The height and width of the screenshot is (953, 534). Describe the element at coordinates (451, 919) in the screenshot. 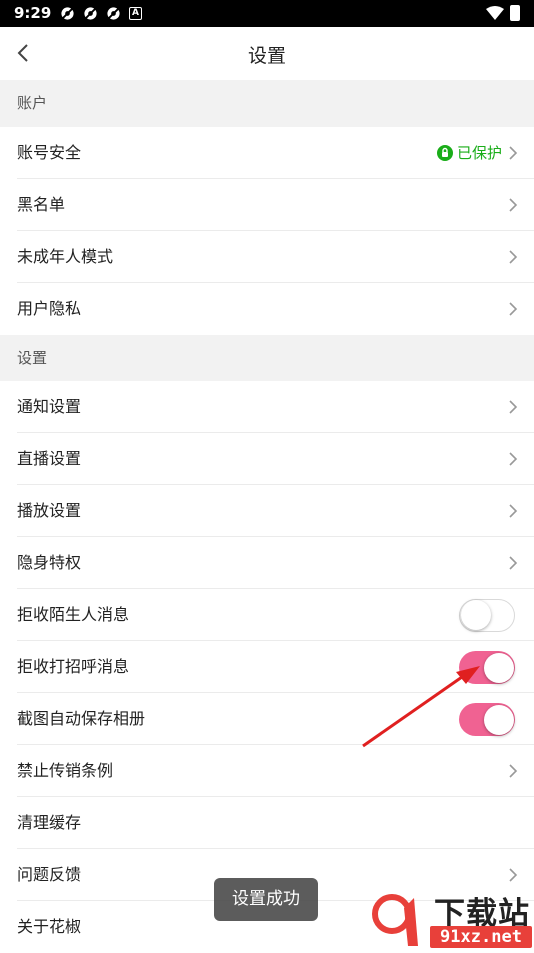

I see `watermark: 下载站 91xz.net` at that location.